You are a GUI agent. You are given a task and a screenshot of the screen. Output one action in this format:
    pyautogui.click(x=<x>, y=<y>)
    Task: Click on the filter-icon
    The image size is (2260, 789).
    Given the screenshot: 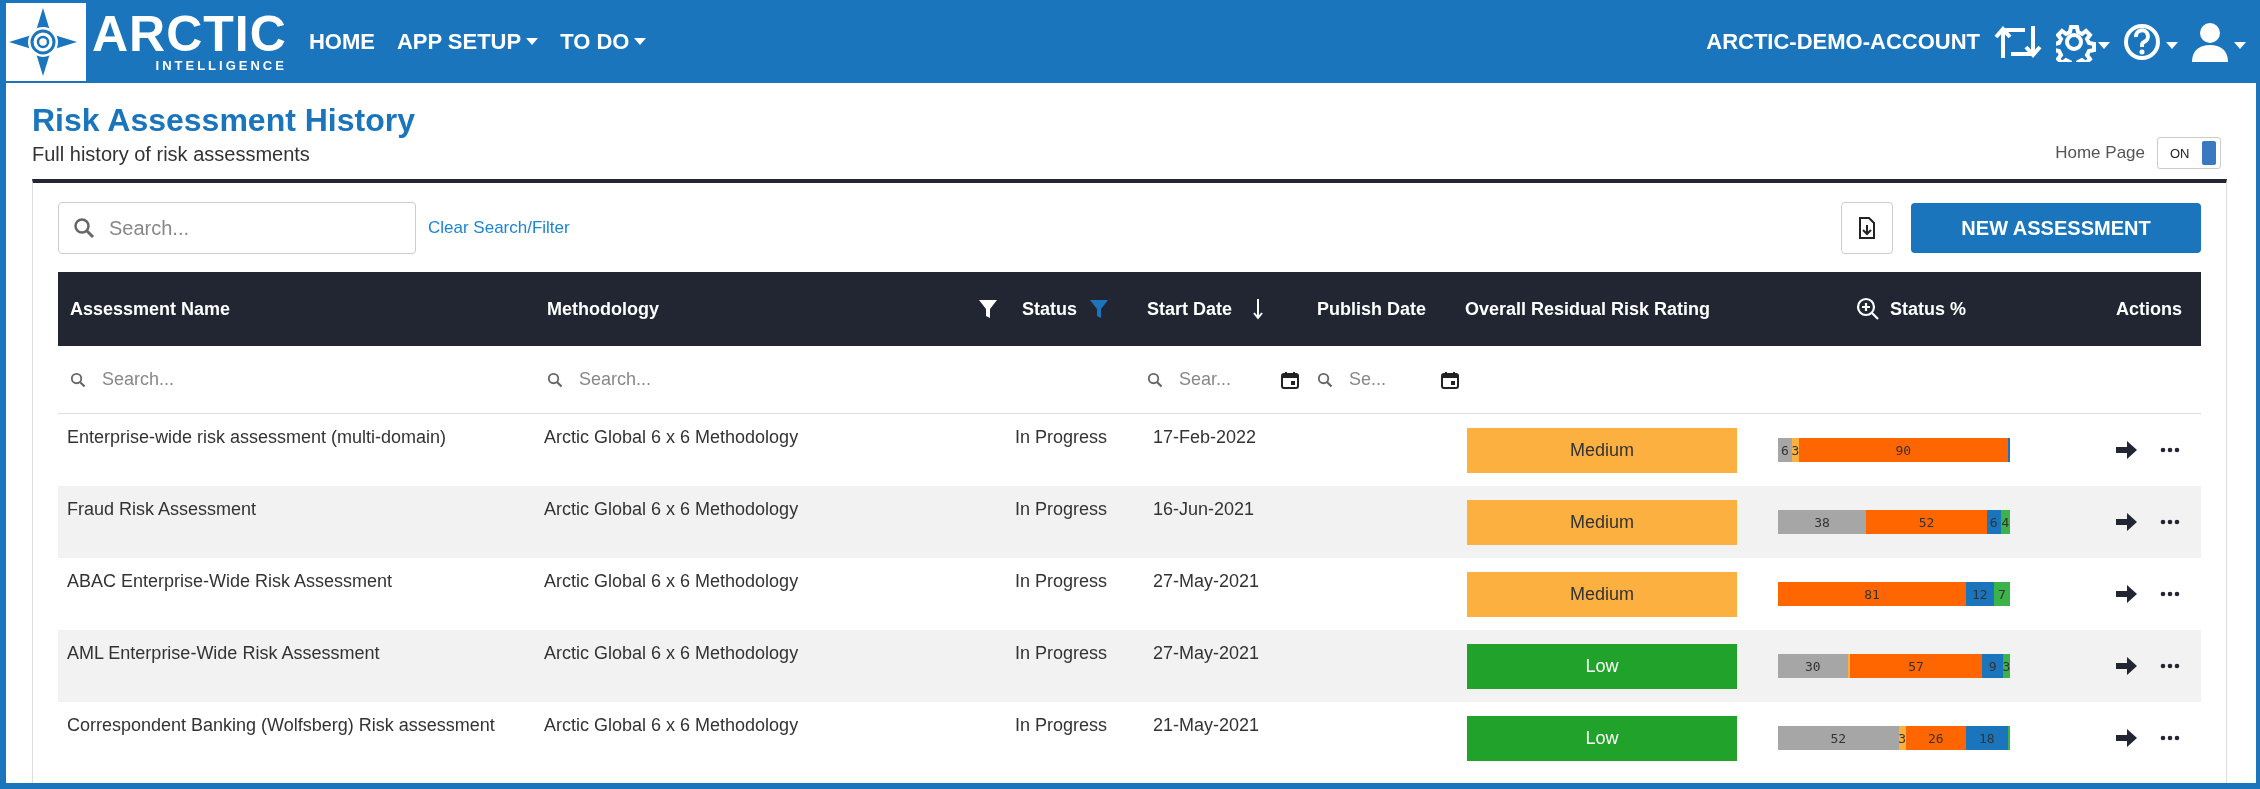 What is the action you would take?
    pyautogui.click(x=988, y=309)
    